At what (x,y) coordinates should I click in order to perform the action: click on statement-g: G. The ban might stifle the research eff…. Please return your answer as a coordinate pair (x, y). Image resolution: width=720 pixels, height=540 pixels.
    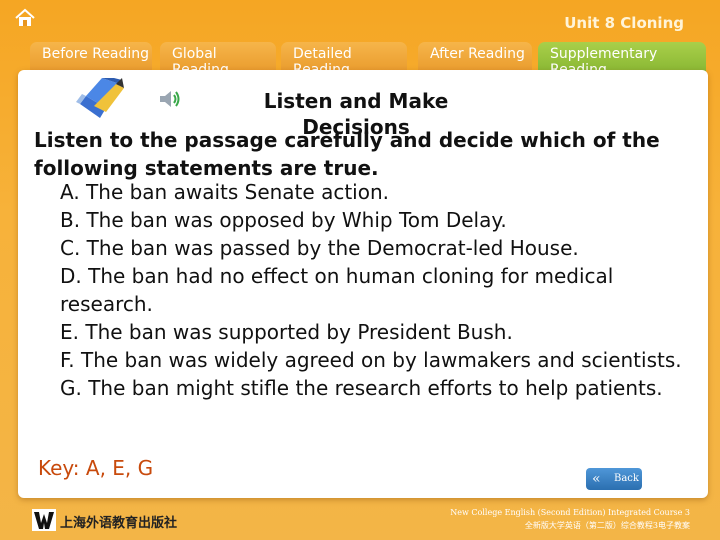
    Looking at the image, I should click on (361, 388).